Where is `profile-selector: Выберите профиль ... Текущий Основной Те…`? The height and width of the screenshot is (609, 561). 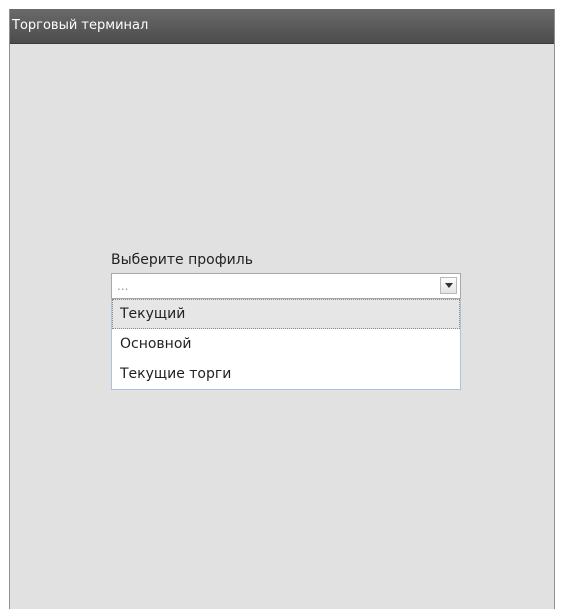
profile-selector: Выберите профиль ... Текущий Основной Те… is located at coordinates (286, 319).